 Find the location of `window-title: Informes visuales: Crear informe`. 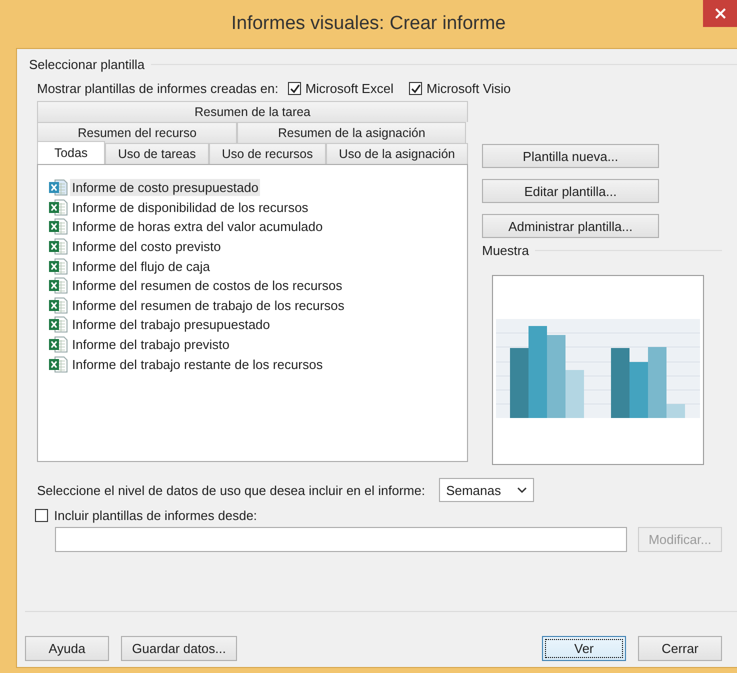

window-title: Informes visuales: Crear informe is located at coordinates (368, 24).